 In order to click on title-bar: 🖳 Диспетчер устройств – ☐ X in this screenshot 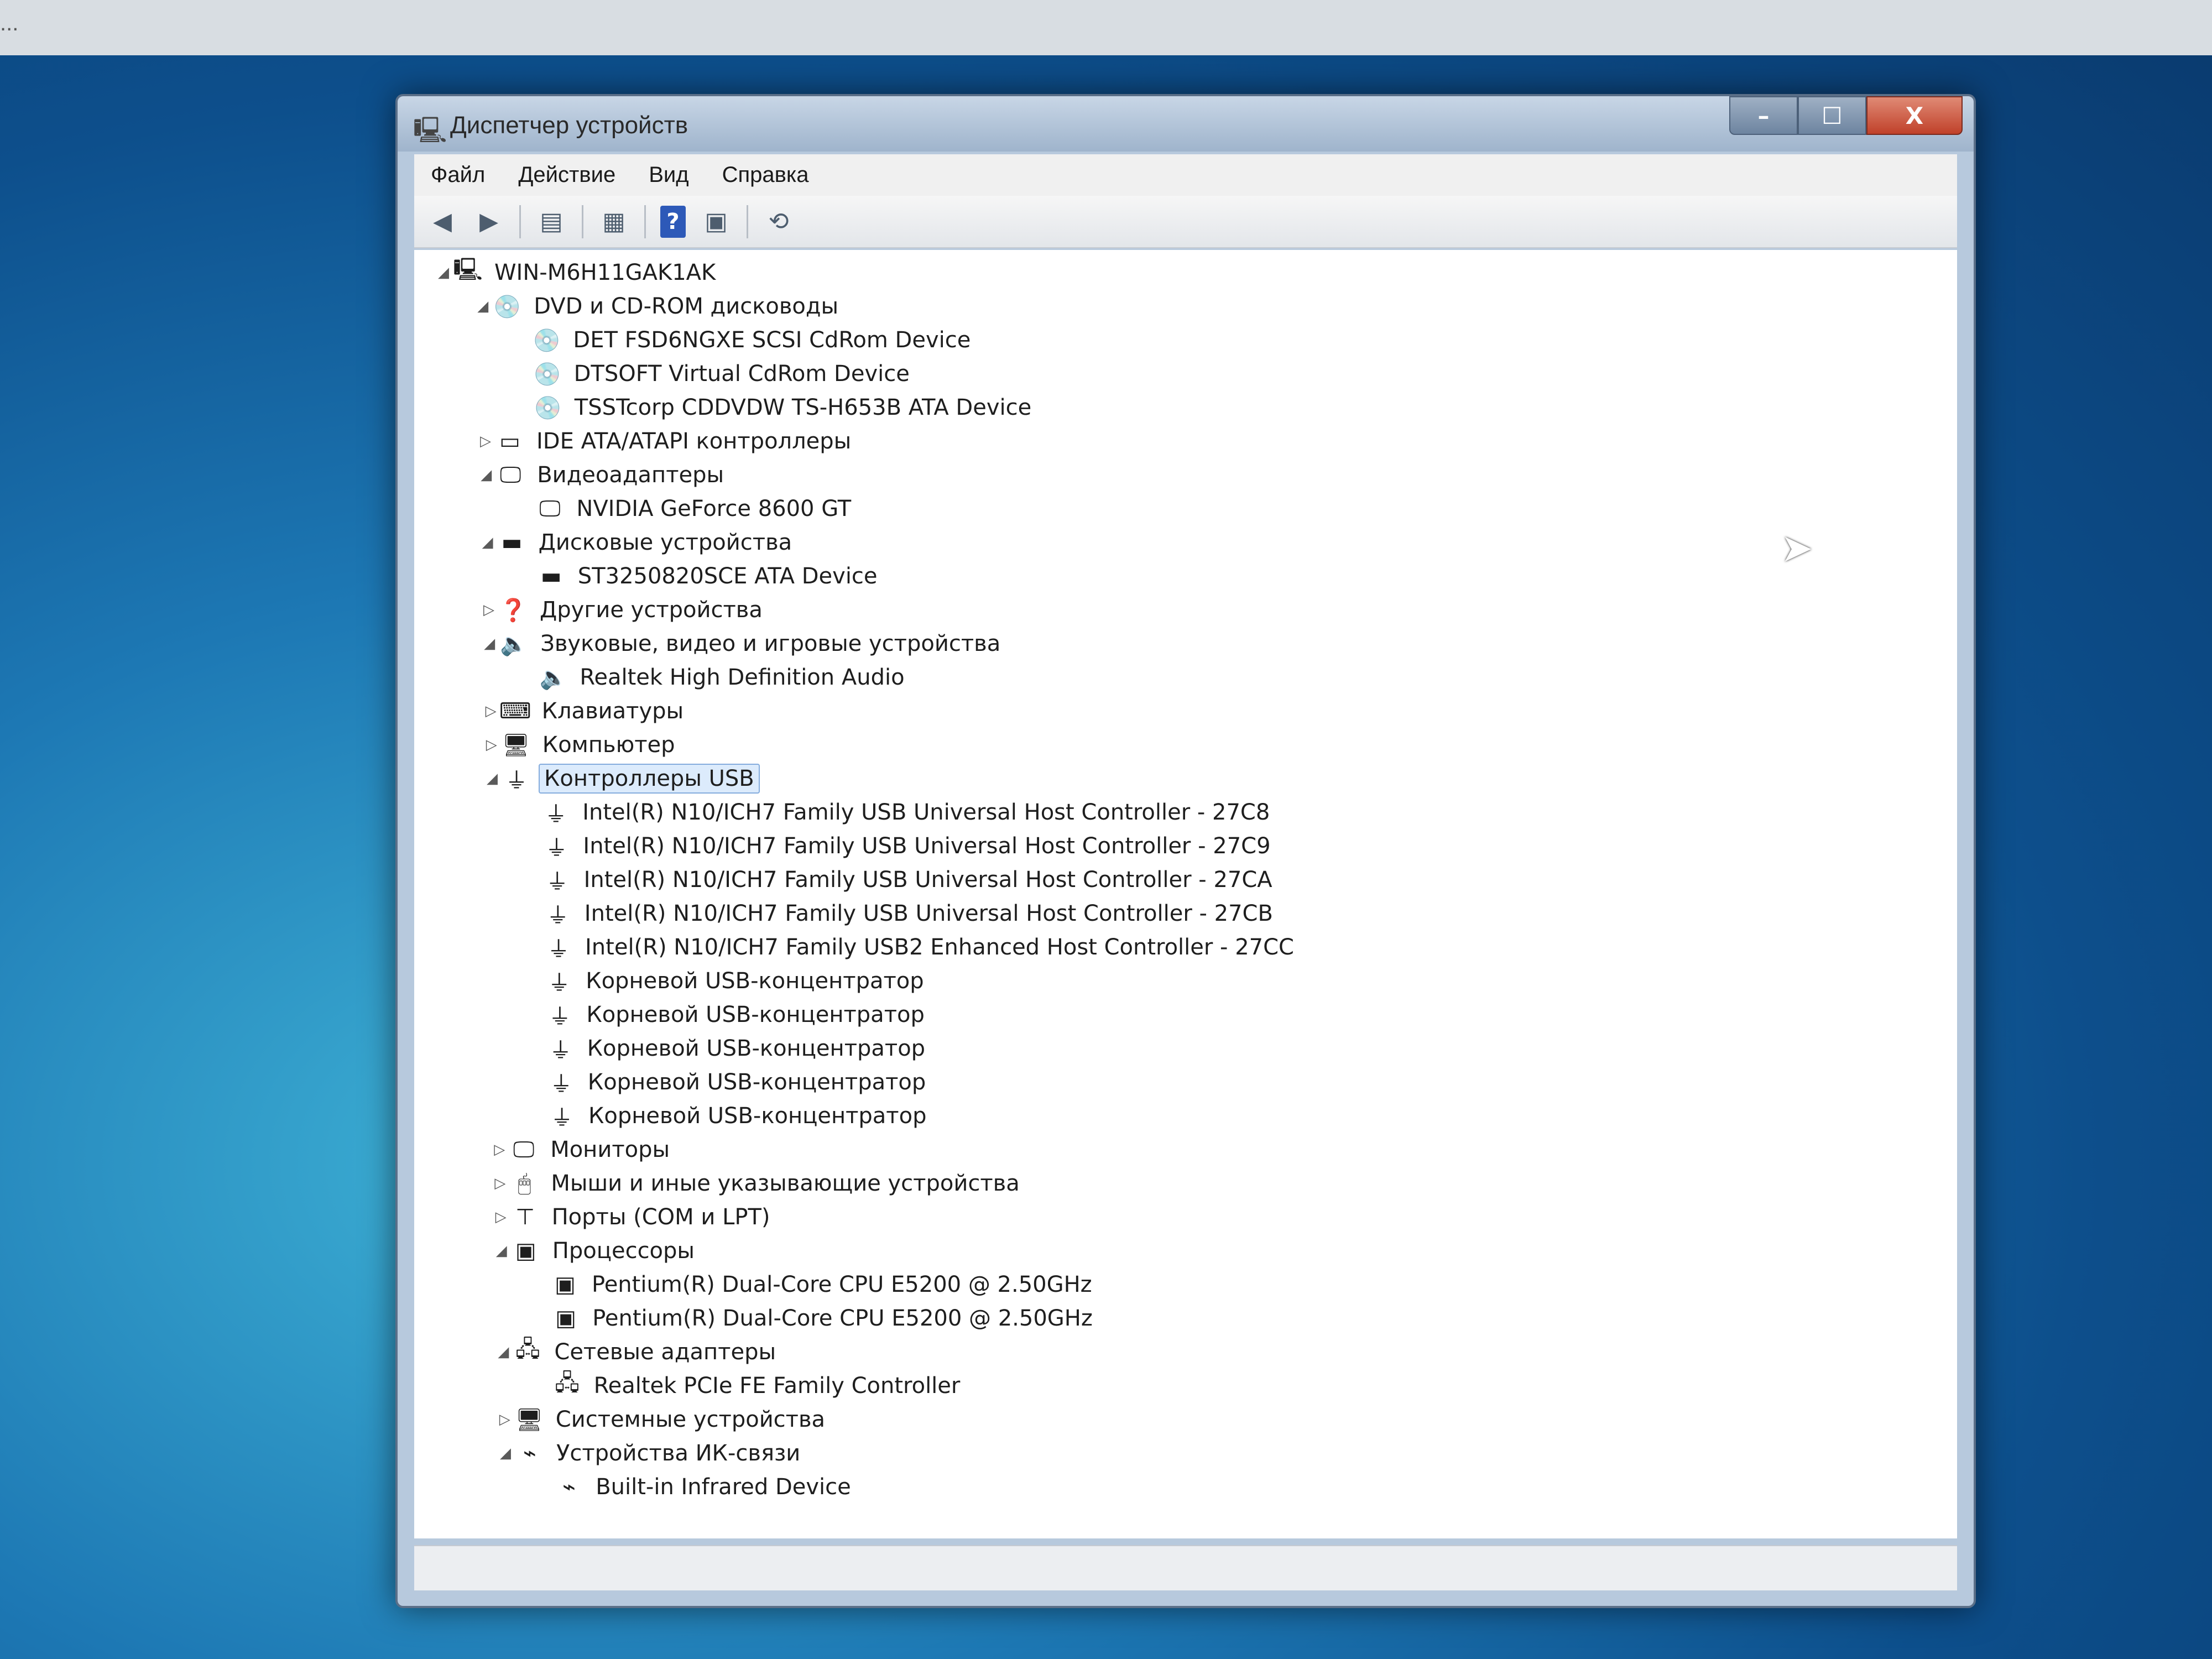, I will do `click(1186, 124)`.